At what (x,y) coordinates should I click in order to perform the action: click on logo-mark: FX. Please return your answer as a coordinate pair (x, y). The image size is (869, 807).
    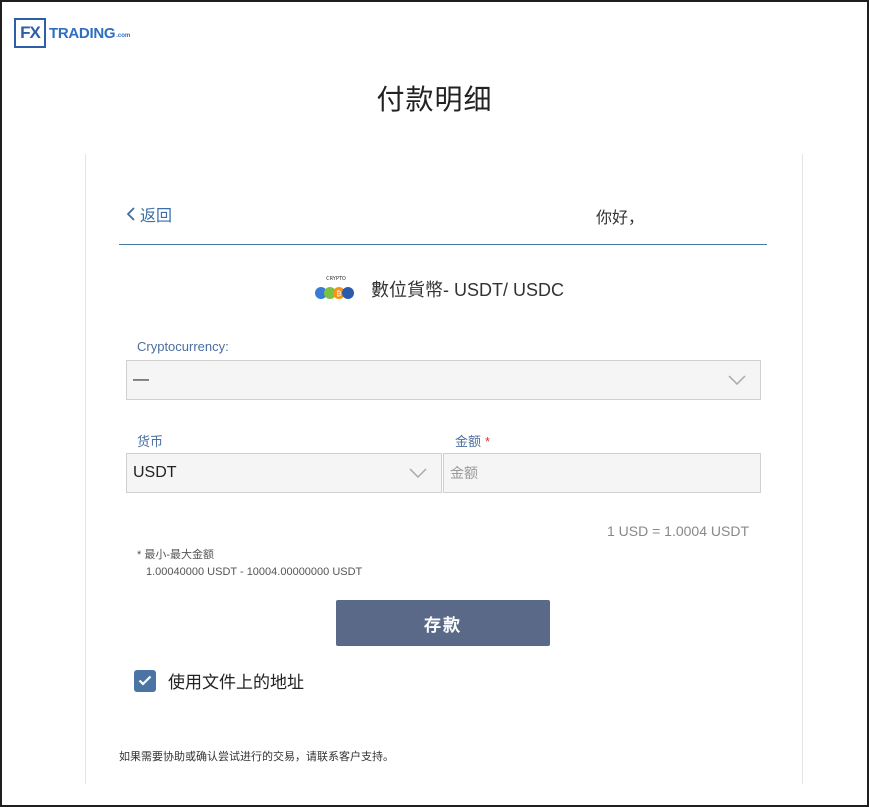
    Looking at the image, I should click on (30, 33).